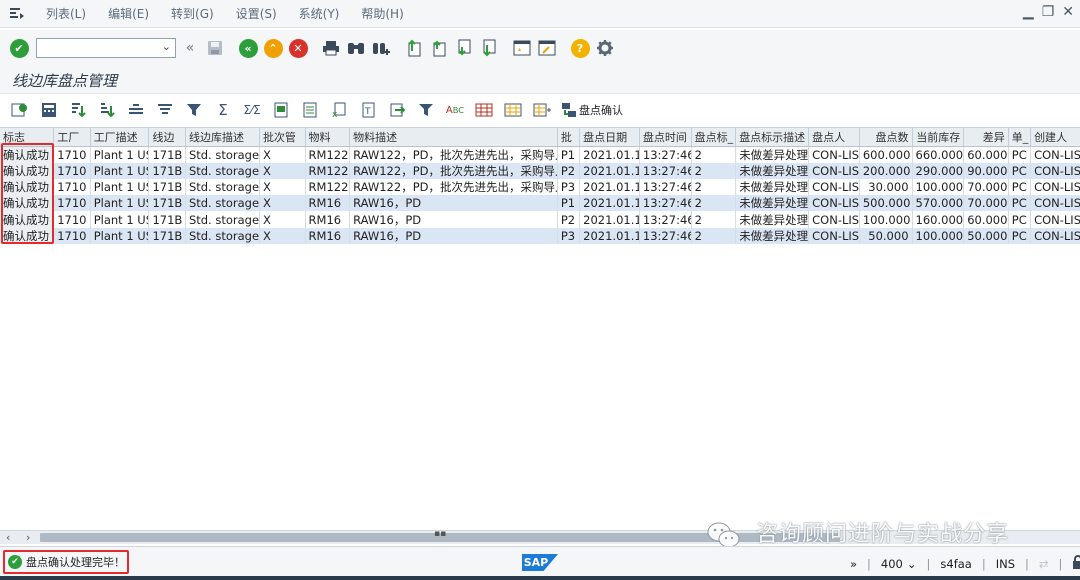  What do you see at coordinates (223, 110) in the screenshot?
I see `sum-icon: Σ` at bounding box center [223, 110].